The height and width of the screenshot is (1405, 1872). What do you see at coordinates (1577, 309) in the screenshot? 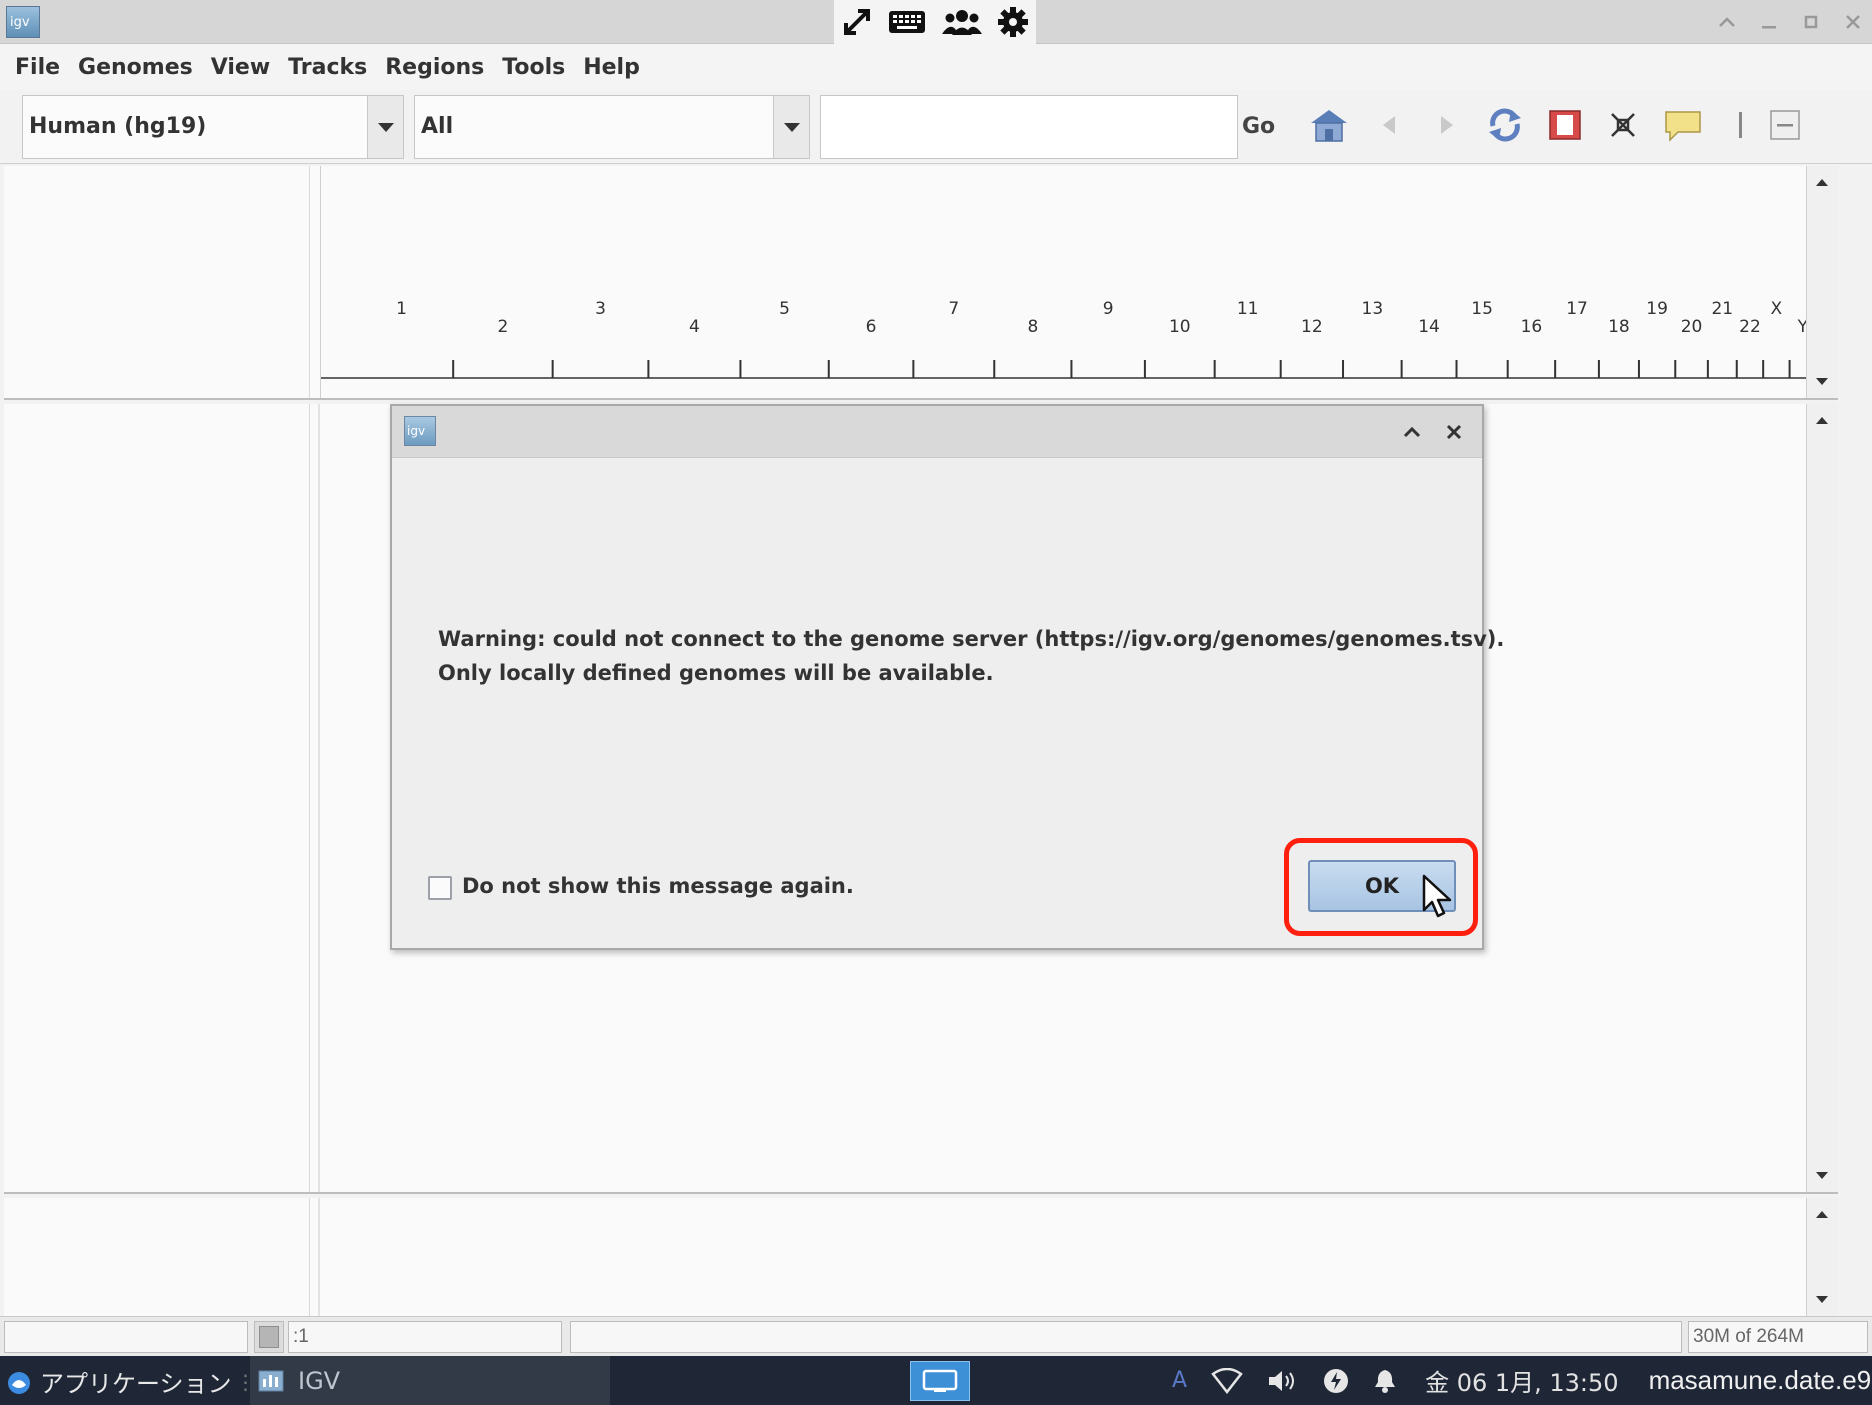
I see `chromosome-label-17: 17` at bounding box center [1577, 309].